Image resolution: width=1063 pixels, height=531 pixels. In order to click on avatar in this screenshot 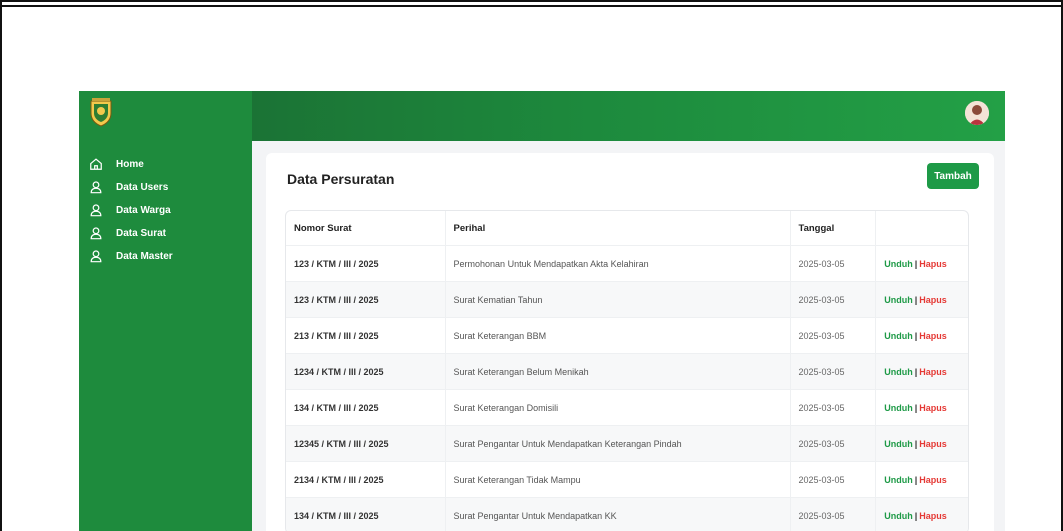, I will do `click(977, 113)`.